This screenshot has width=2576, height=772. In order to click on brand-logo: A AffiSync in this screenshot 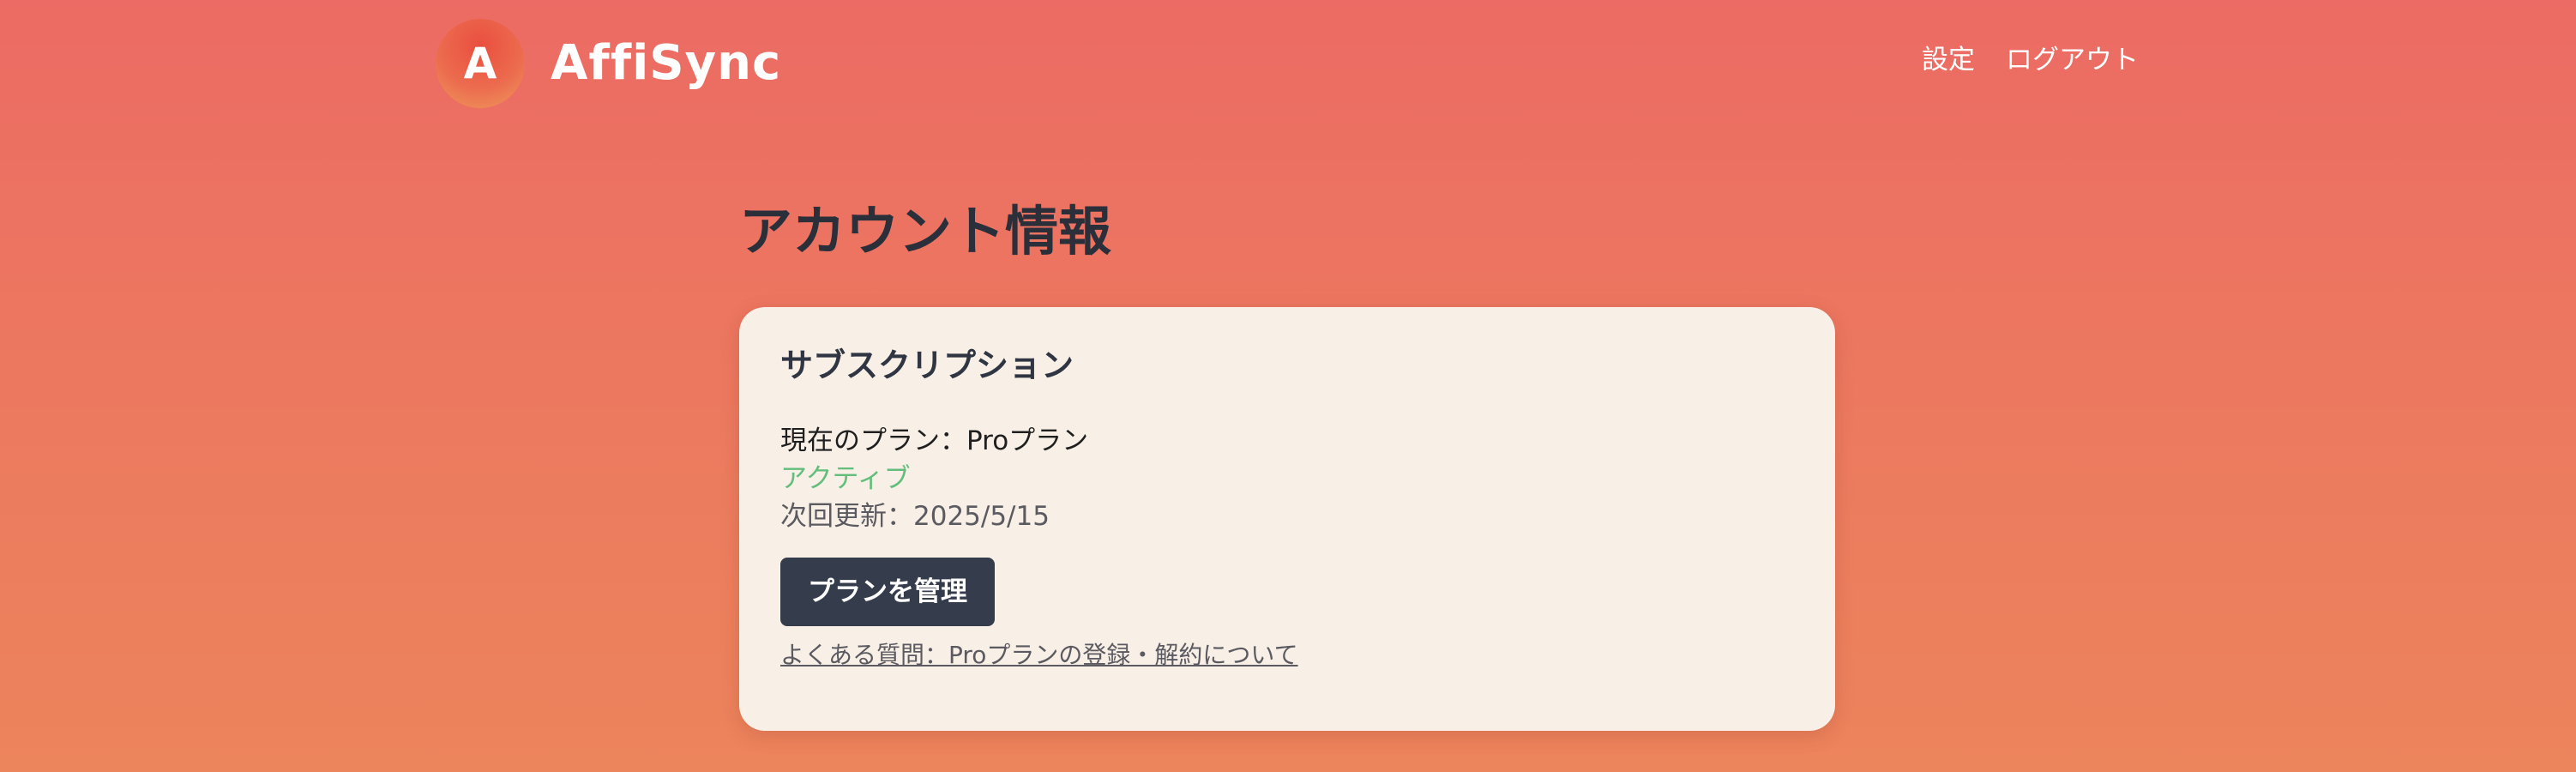, I will do `click(608, 63)`.